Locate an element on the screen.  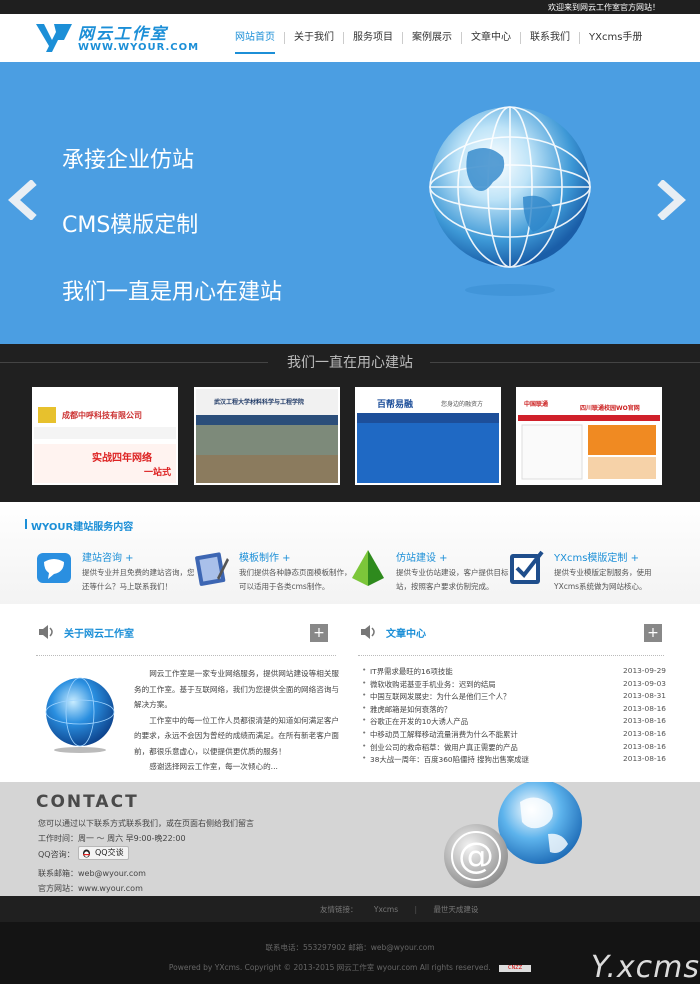
nav-contact: 联系我们 is located at coordinates (550, 38).